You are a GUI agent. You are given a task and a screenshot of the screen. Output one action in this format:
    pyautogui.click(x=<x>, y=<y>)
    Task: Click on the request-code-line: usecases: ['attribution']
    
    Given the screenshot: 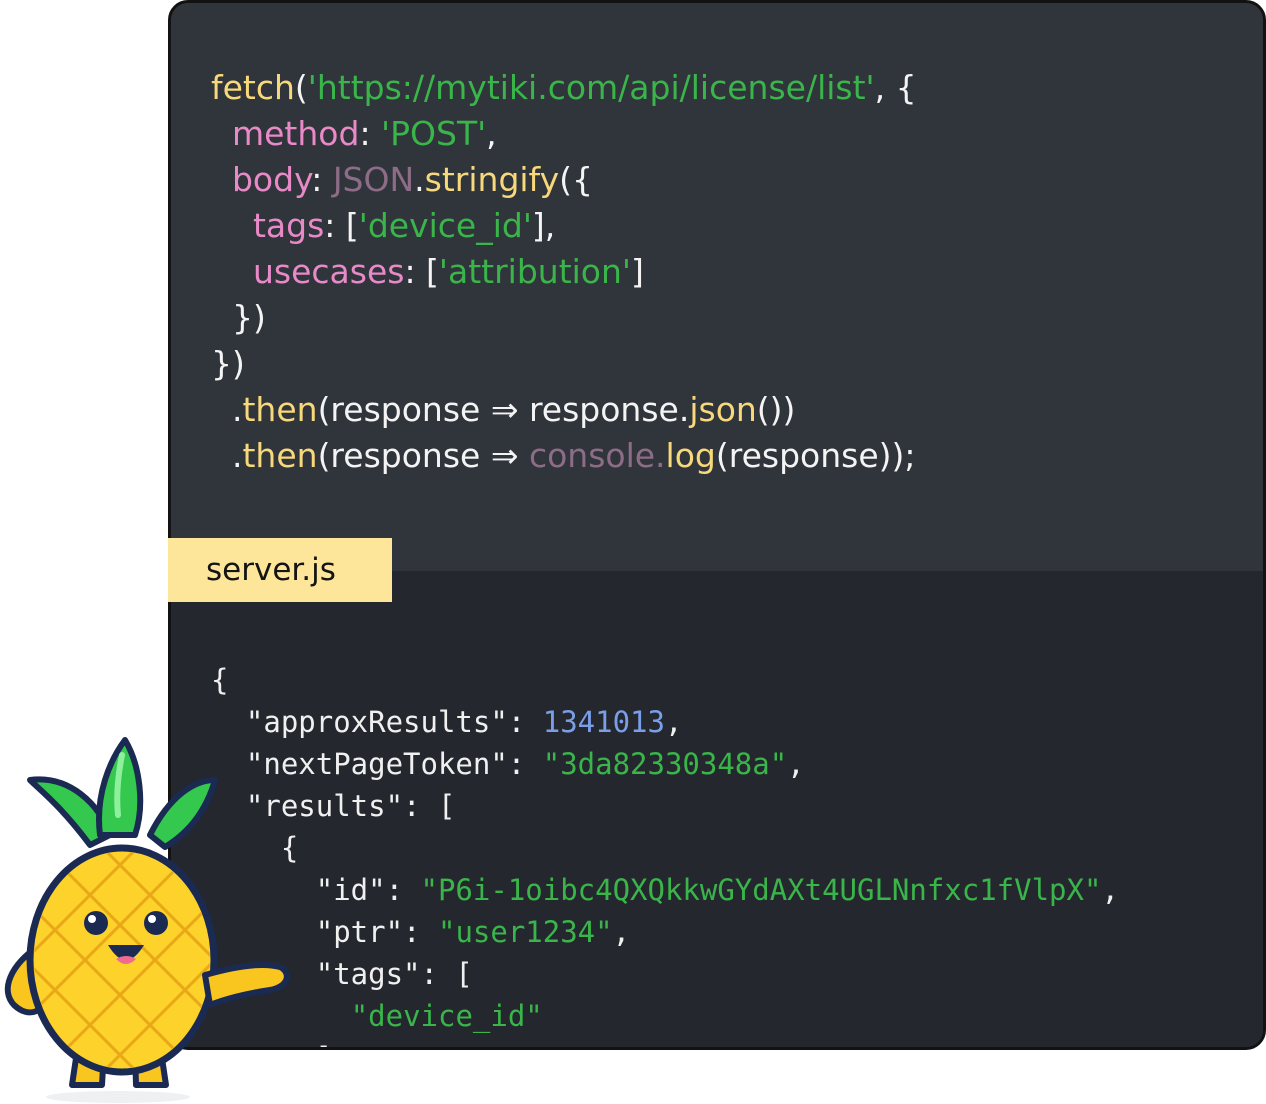 What is the action you would take?
    pyautogui.click(x=564, y=272)
    